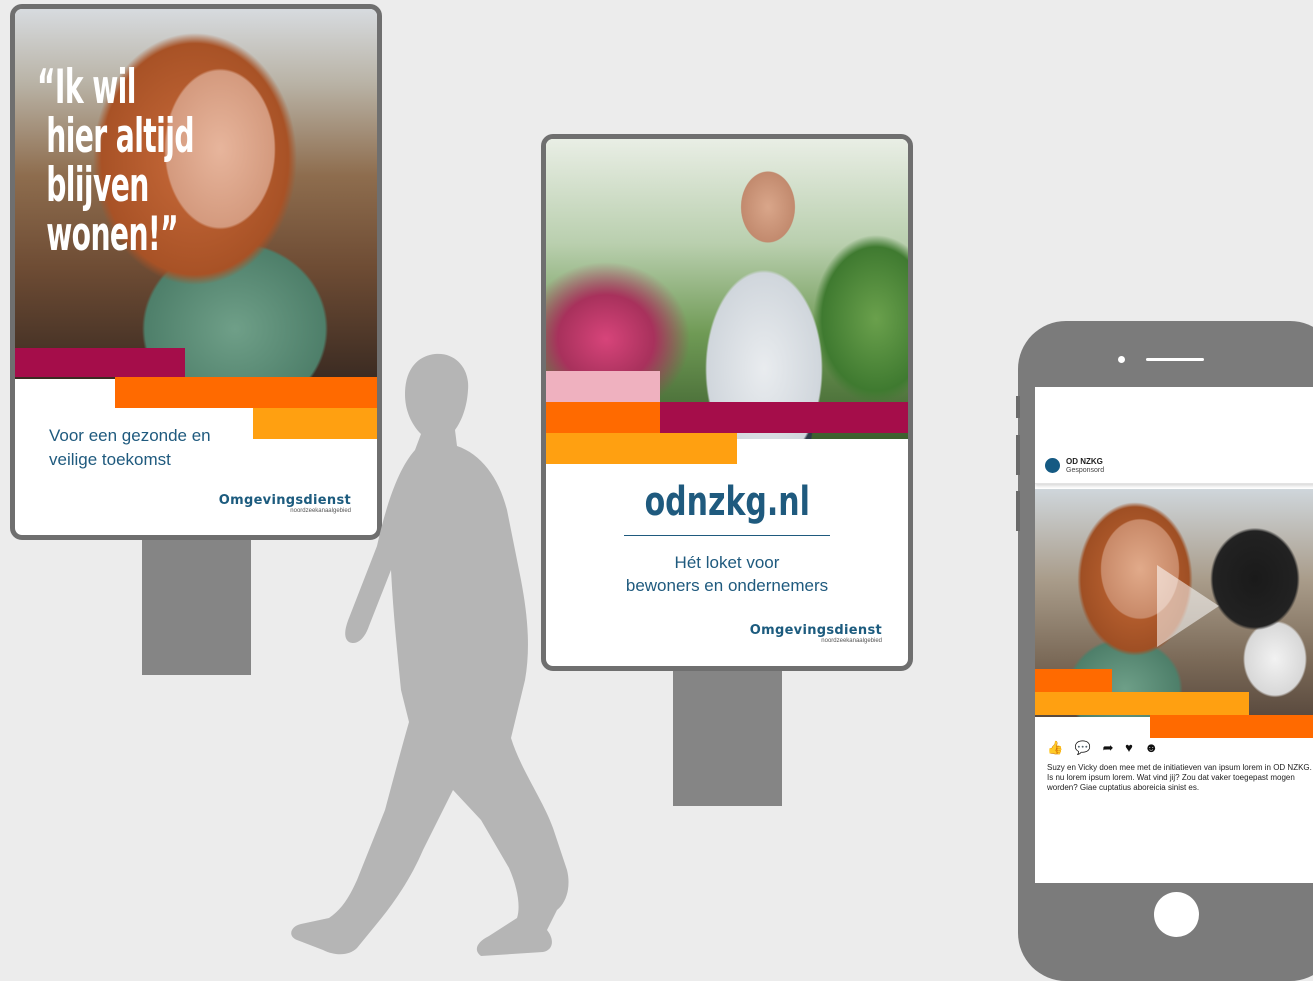 This screenshot has width=1313, height=981. I want to click on play-icon, so click(1188, 606).